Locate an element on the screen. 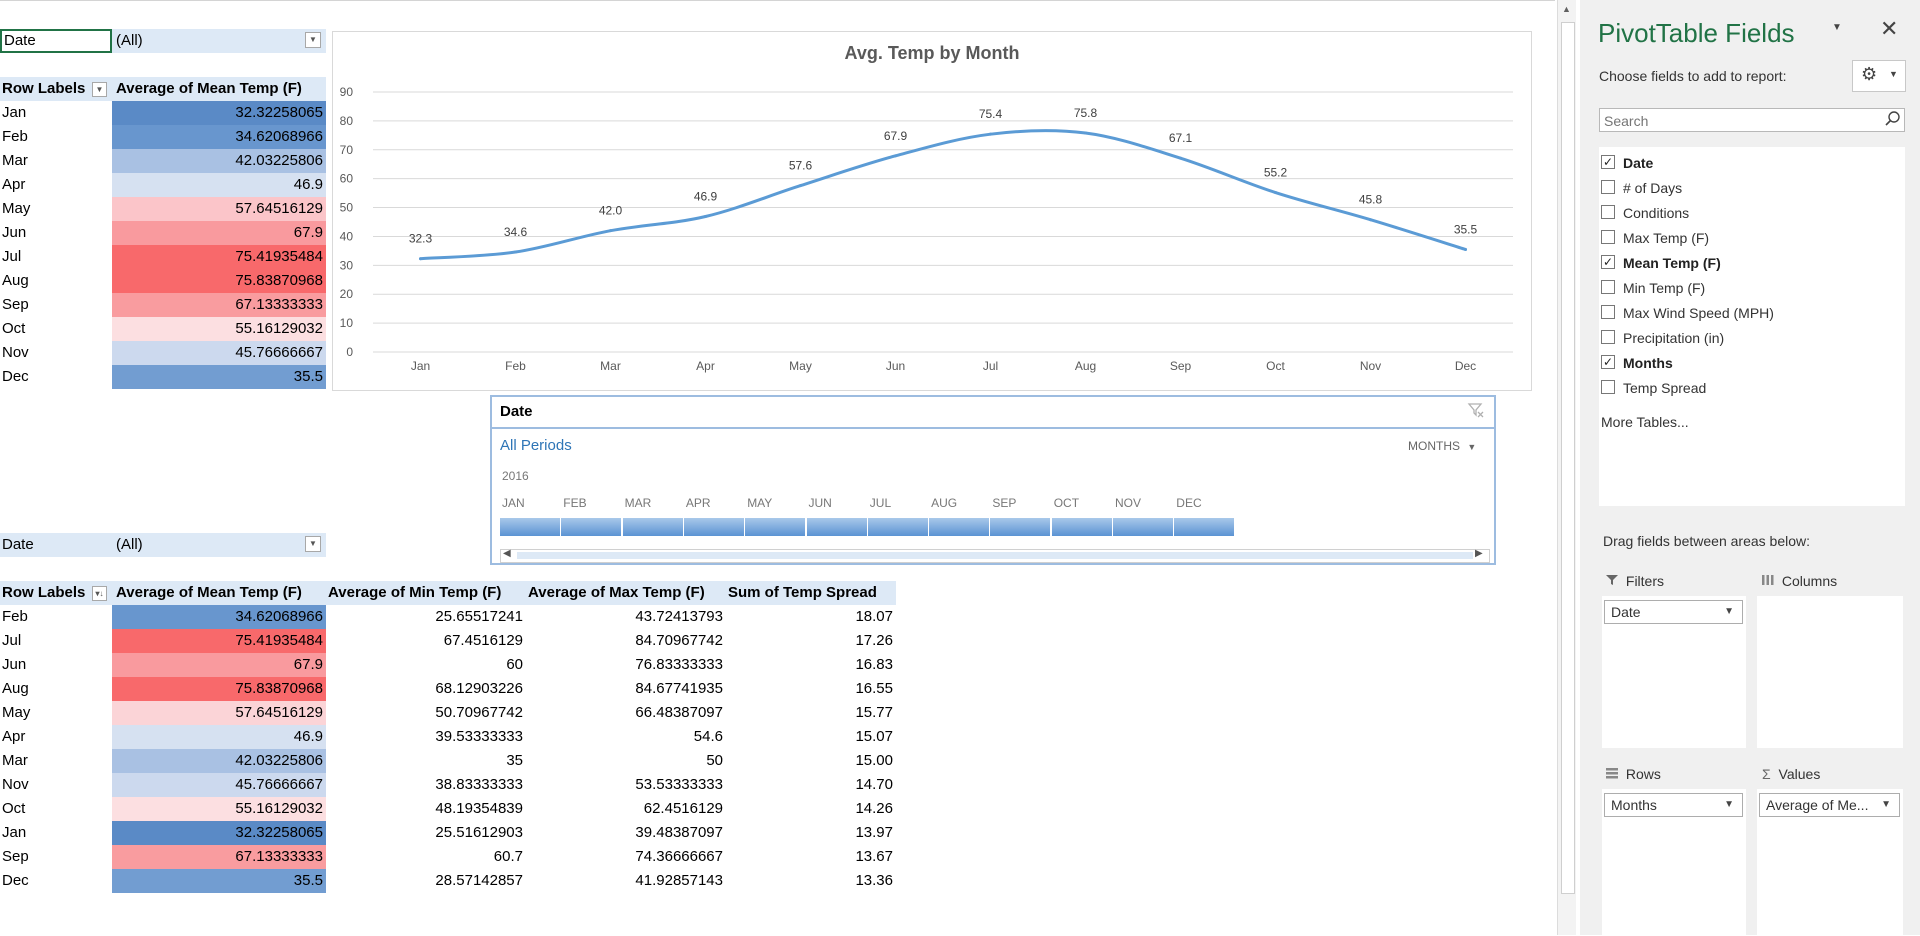  pivot2-row-mean: 75.83870968 is located at coordinates (219, 689).